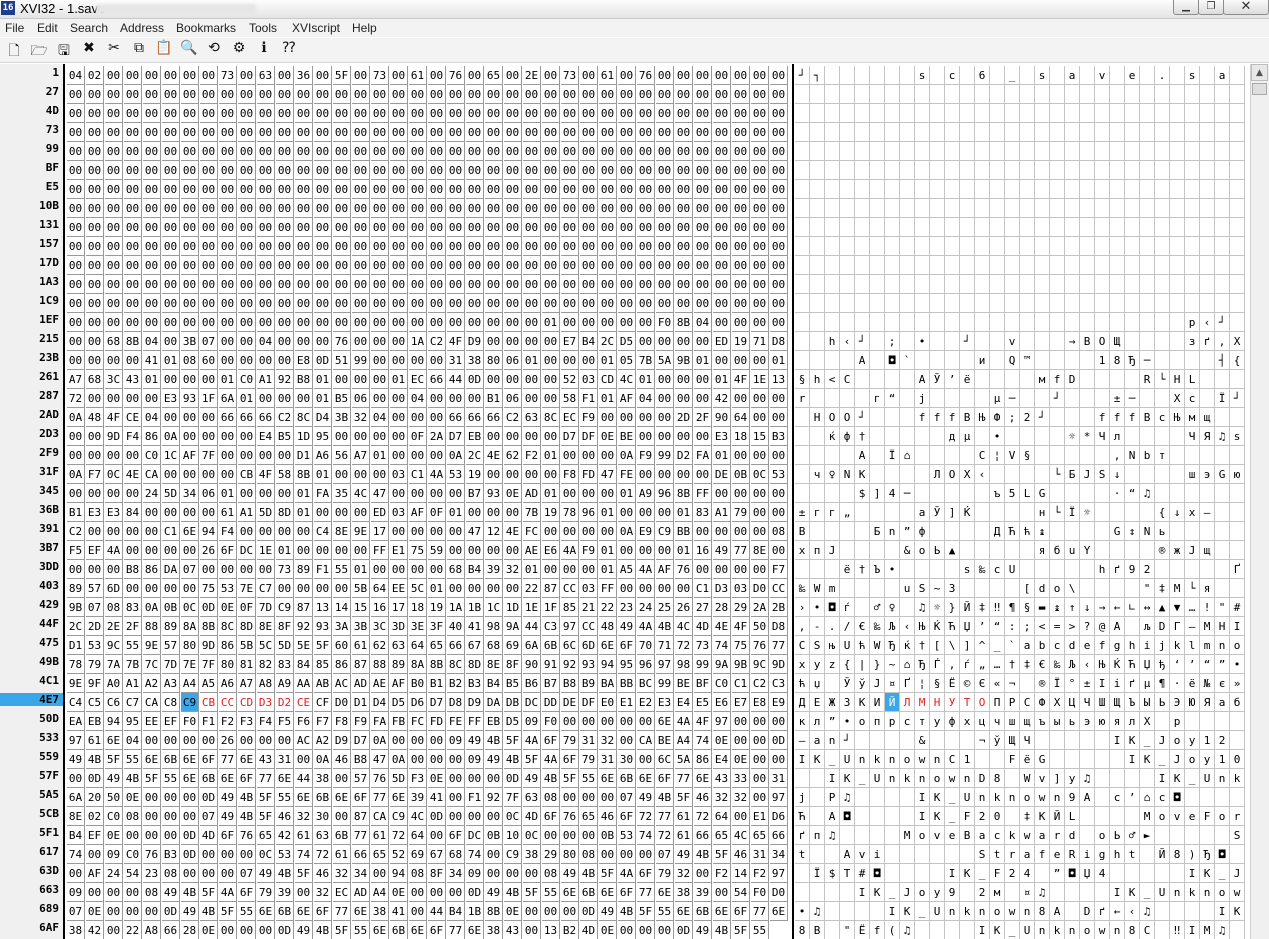 Image resolution: width=1269 pixels, height=939 pixels. Describe the element at coordinates (304, 607) in the screenshot. I see `hex-byte-cell: 87` at that location.